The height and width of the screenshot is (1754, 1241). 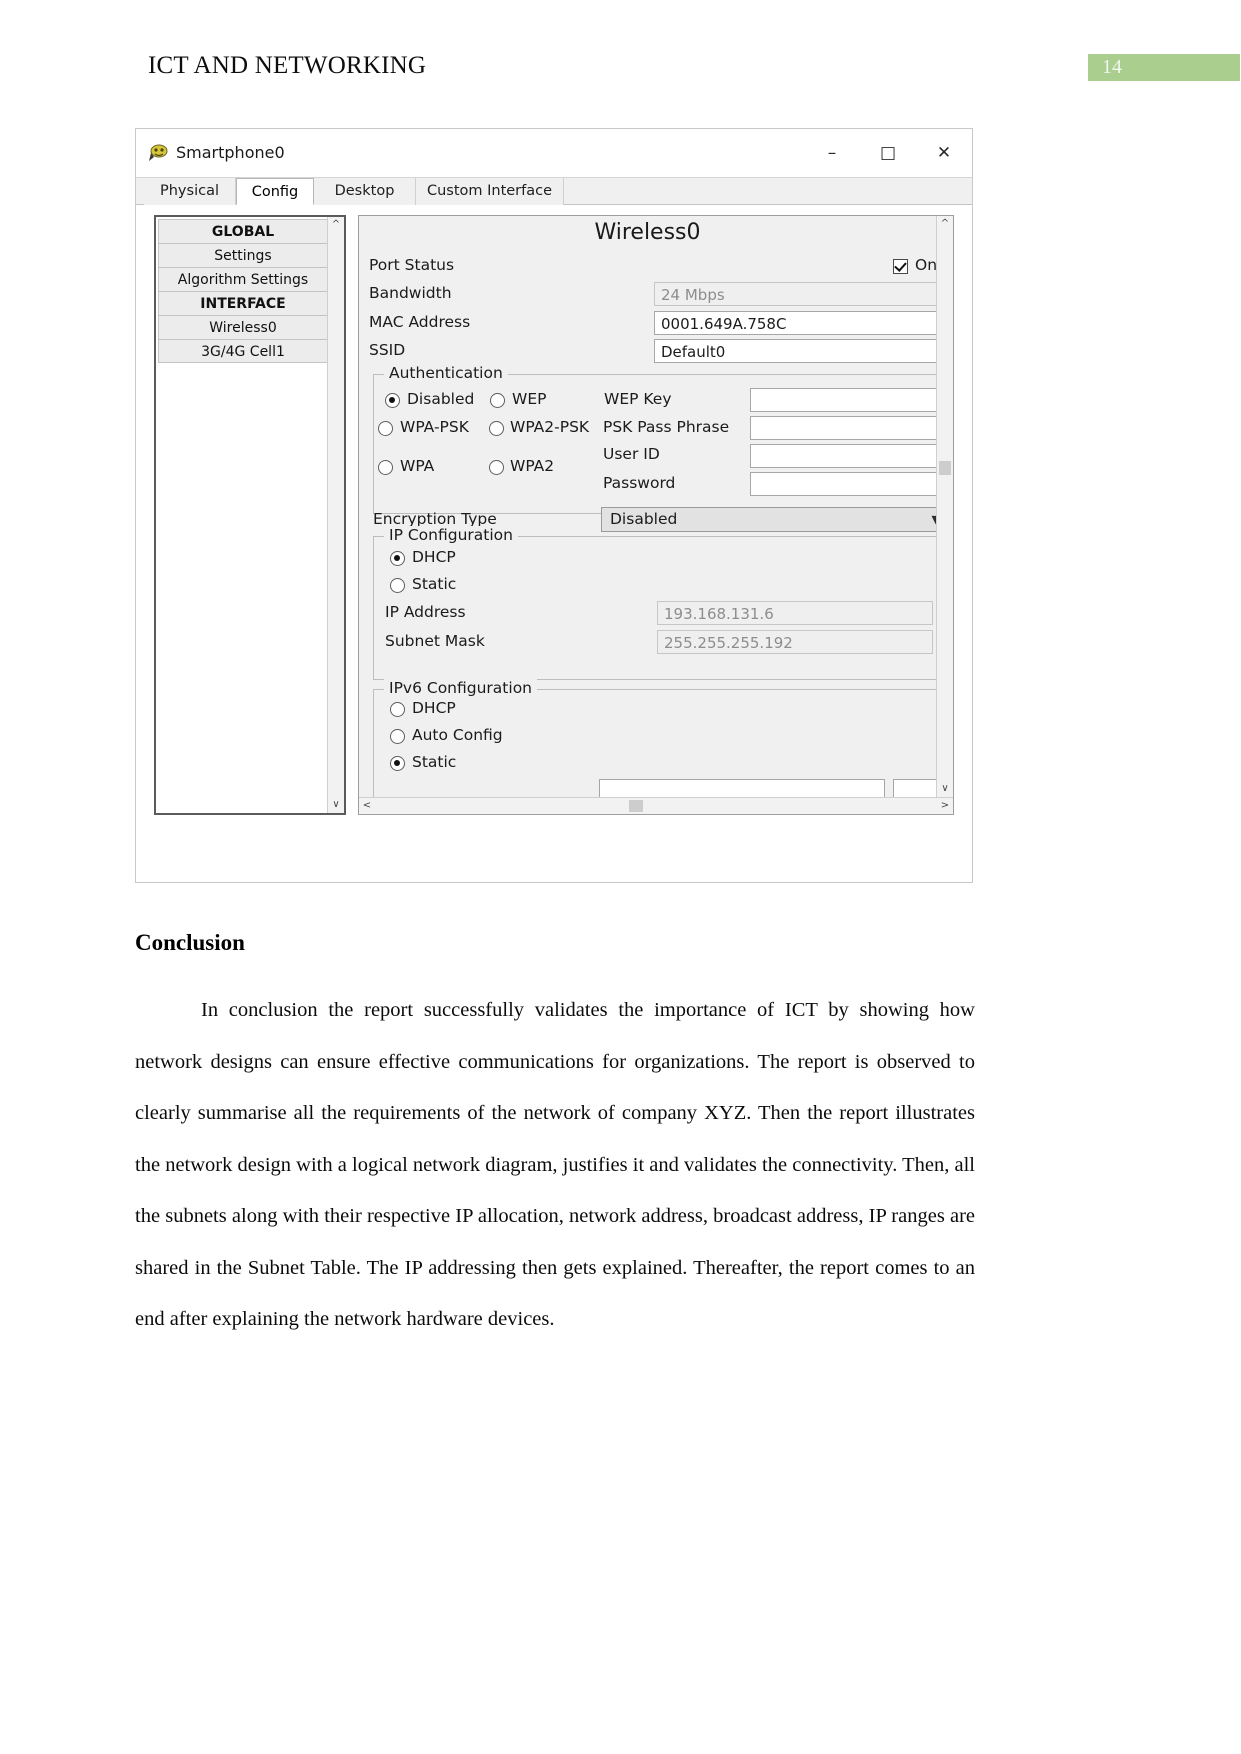 What do you see at coordinates (367, 806) in the screenshot?
I see `config-scroll-left-icon: <` at bounding box center [367, 806].